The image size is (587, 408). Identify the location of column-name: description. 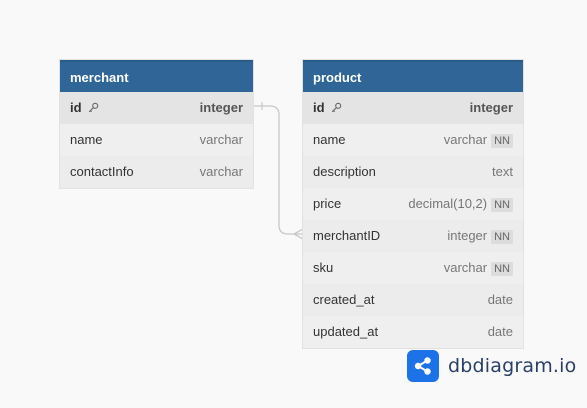
(344, 171).